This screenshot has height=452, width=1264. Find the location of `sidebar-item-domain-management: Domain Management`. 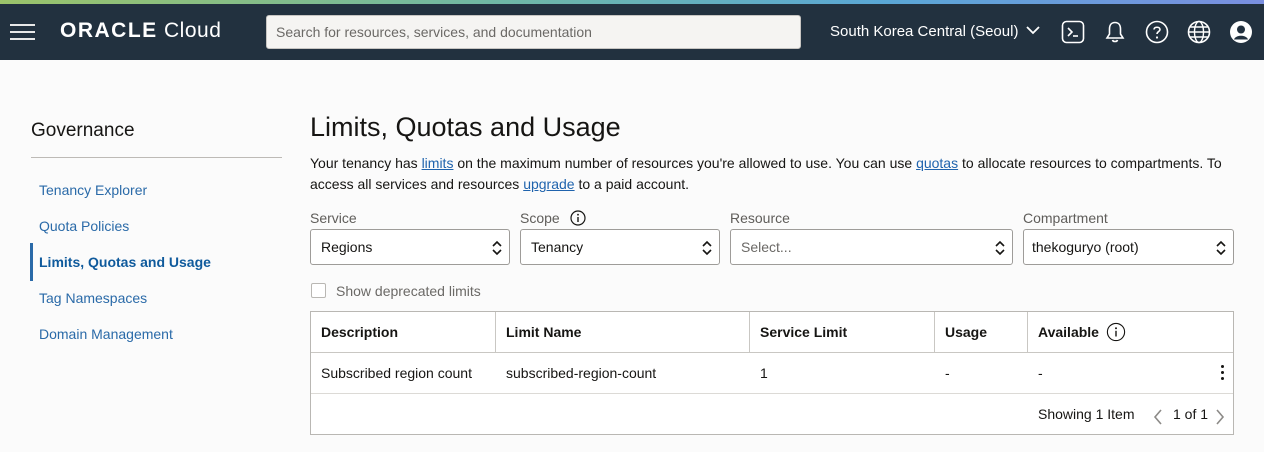

sidebar-item-domain-management: Domain Management is located at coordinates (106, 334).